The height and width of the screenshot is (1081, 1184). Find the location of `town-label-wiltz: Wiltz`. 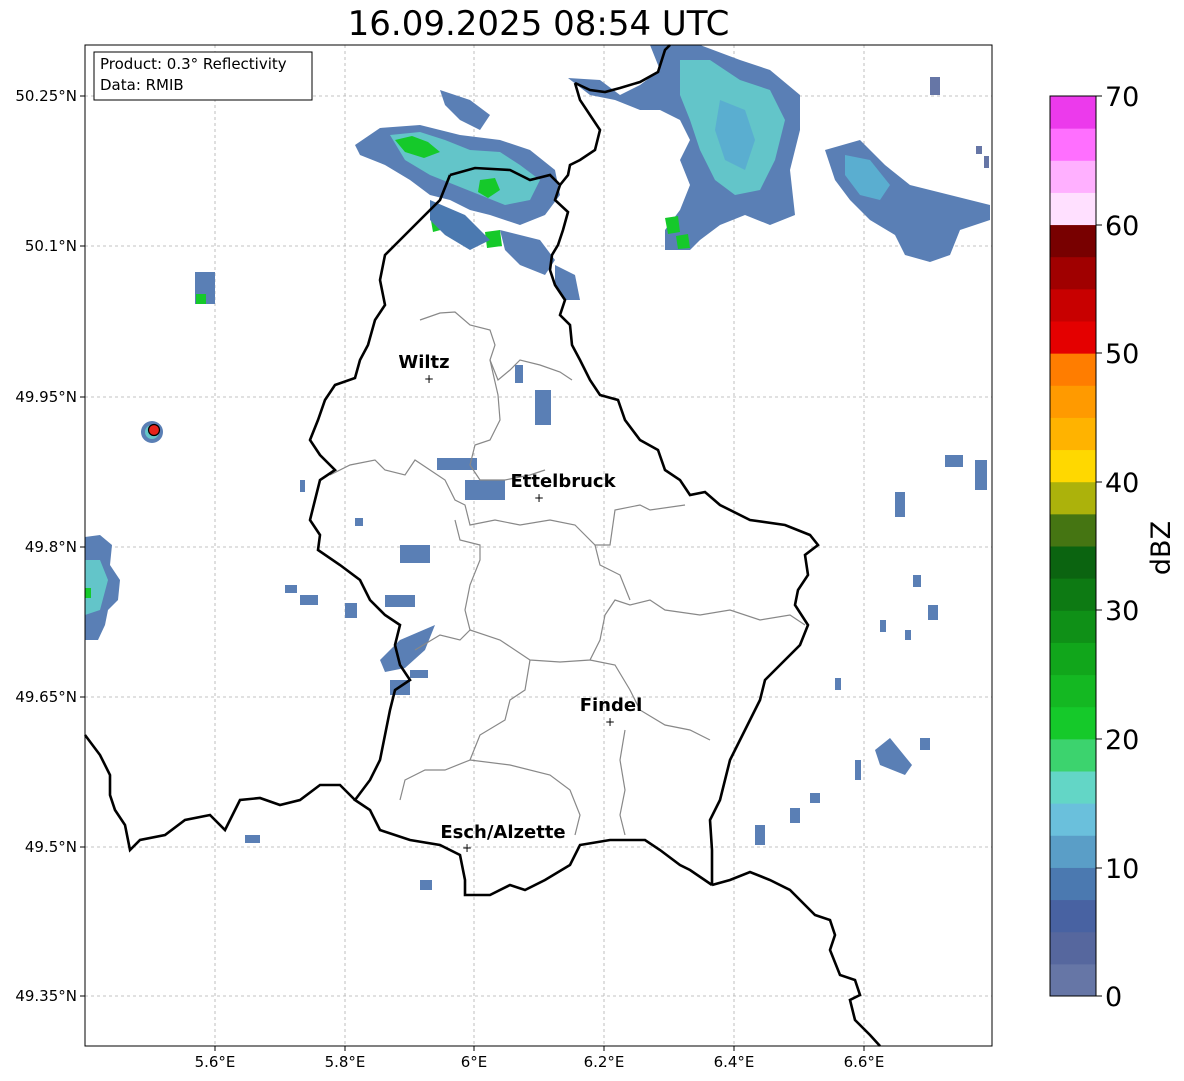

town-label-wiltz: Wiltz is located at coordinates (423, 362).